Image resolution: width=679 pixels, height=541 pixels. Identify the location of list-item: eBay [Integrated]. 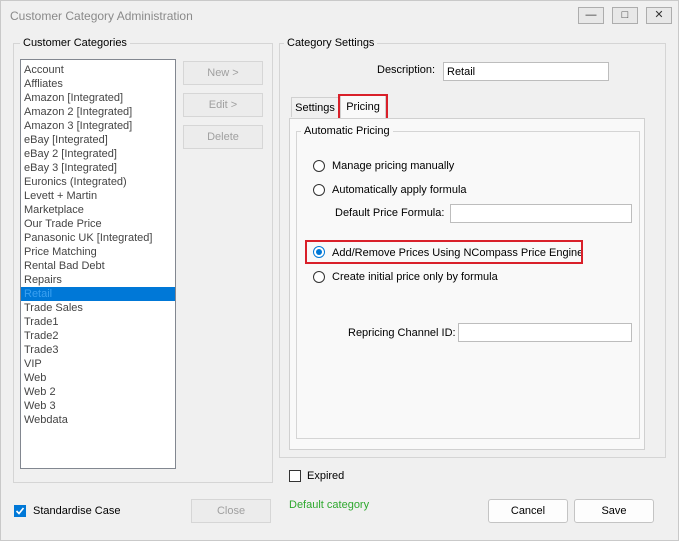
(98, 140).